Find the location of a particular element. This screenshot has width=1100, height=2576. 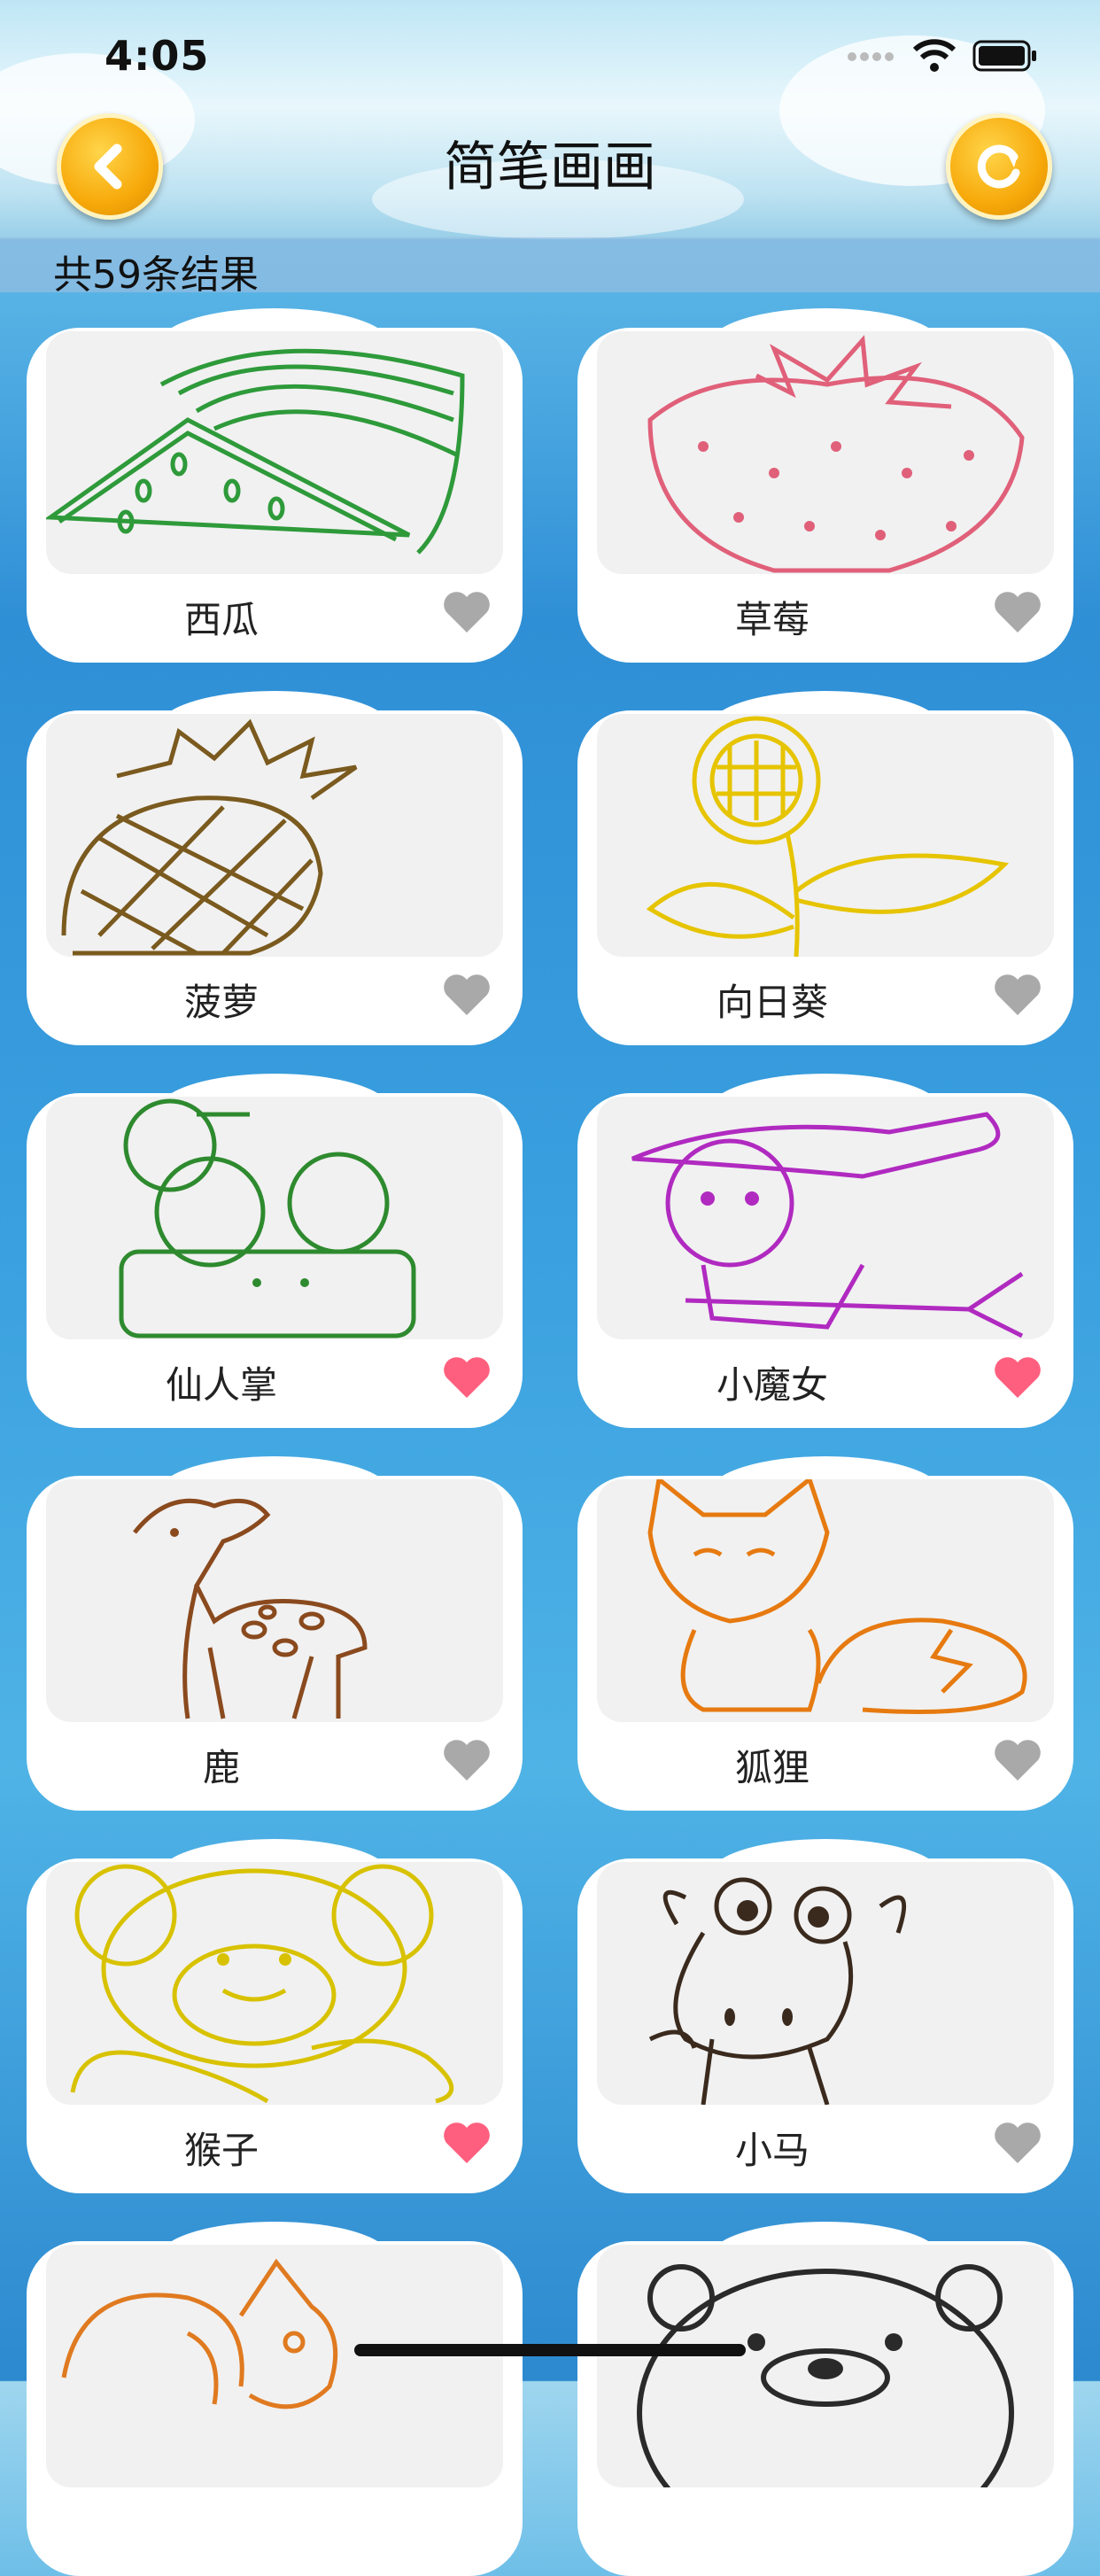

drawing-card: 草莓 is located at coordinates (825, 485).